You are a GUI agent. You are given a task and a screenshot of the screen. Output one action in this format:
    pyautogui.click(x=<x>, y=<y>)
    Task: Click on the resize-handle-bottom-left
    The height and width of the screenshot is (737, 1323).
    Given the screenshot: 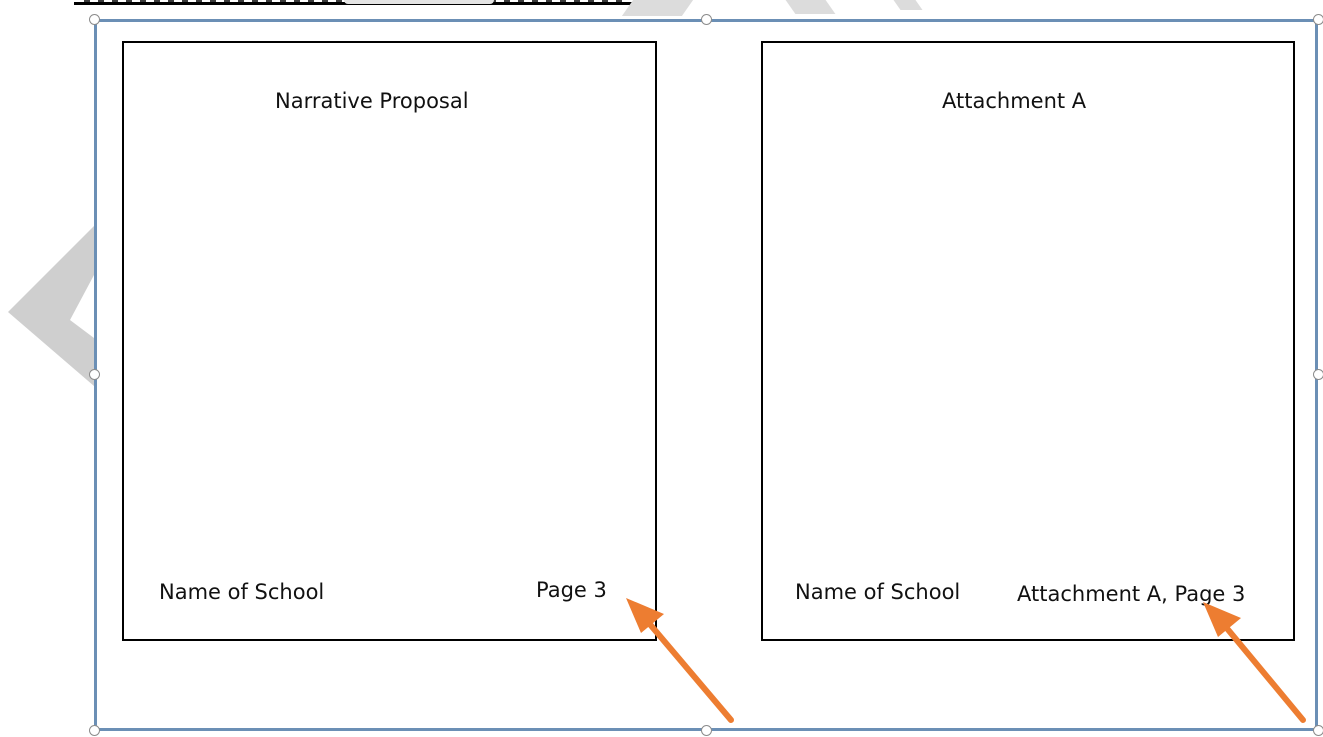 What is the action you would take?
    pyautogui.click(x=94, y=730)
    